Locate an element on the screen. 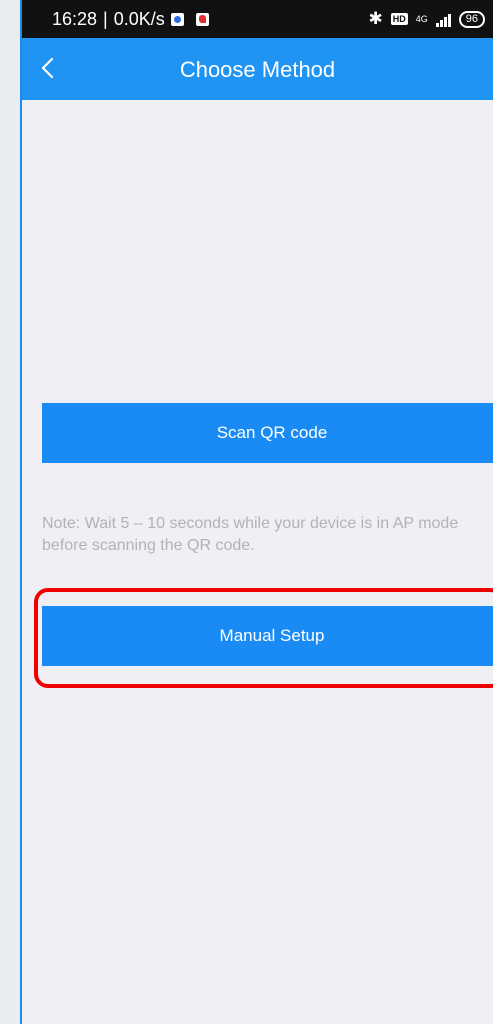 The width and height of the screenshot is (493, 1024). message-notification-icon is located at coordinates (177, 19).